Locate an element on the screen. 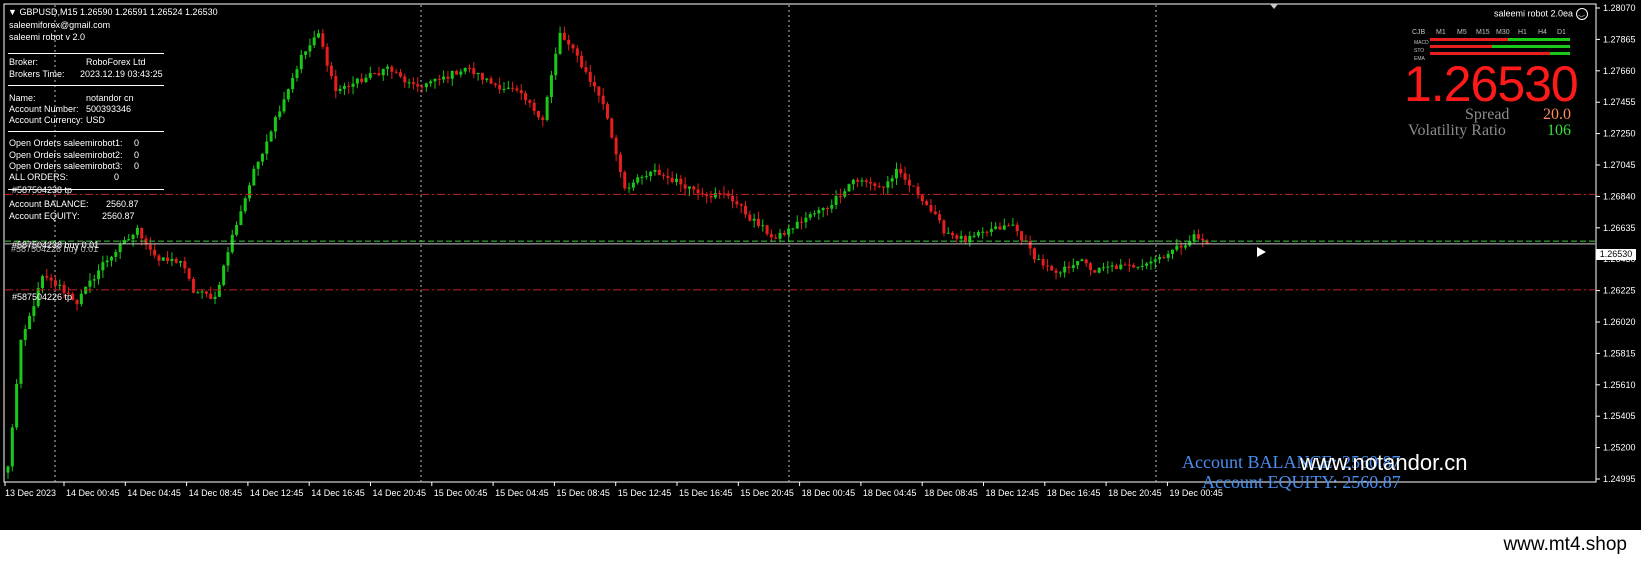  time-tick-label: 18 Dec 00:45 is located at coordinates (829, 493).